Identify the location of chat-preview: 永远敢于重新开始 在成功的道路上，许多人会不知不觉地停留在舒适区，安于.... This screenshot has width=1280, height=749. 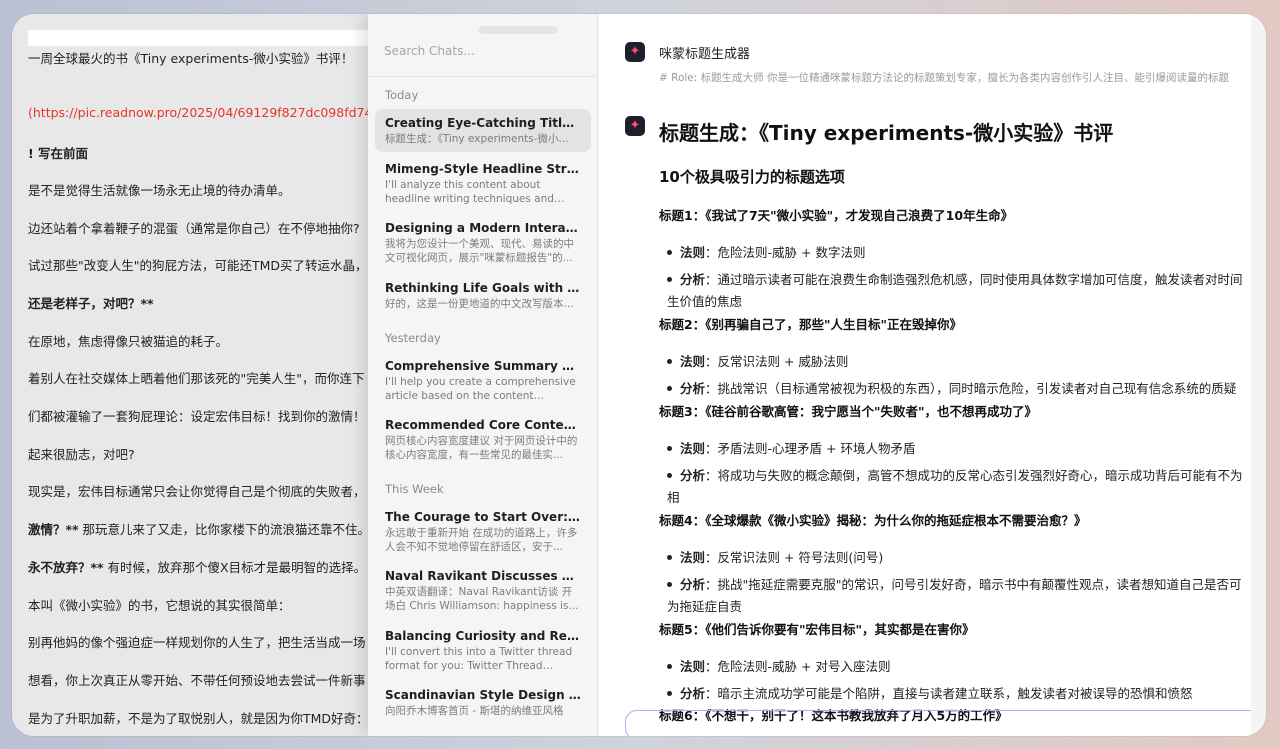
(481, 540).